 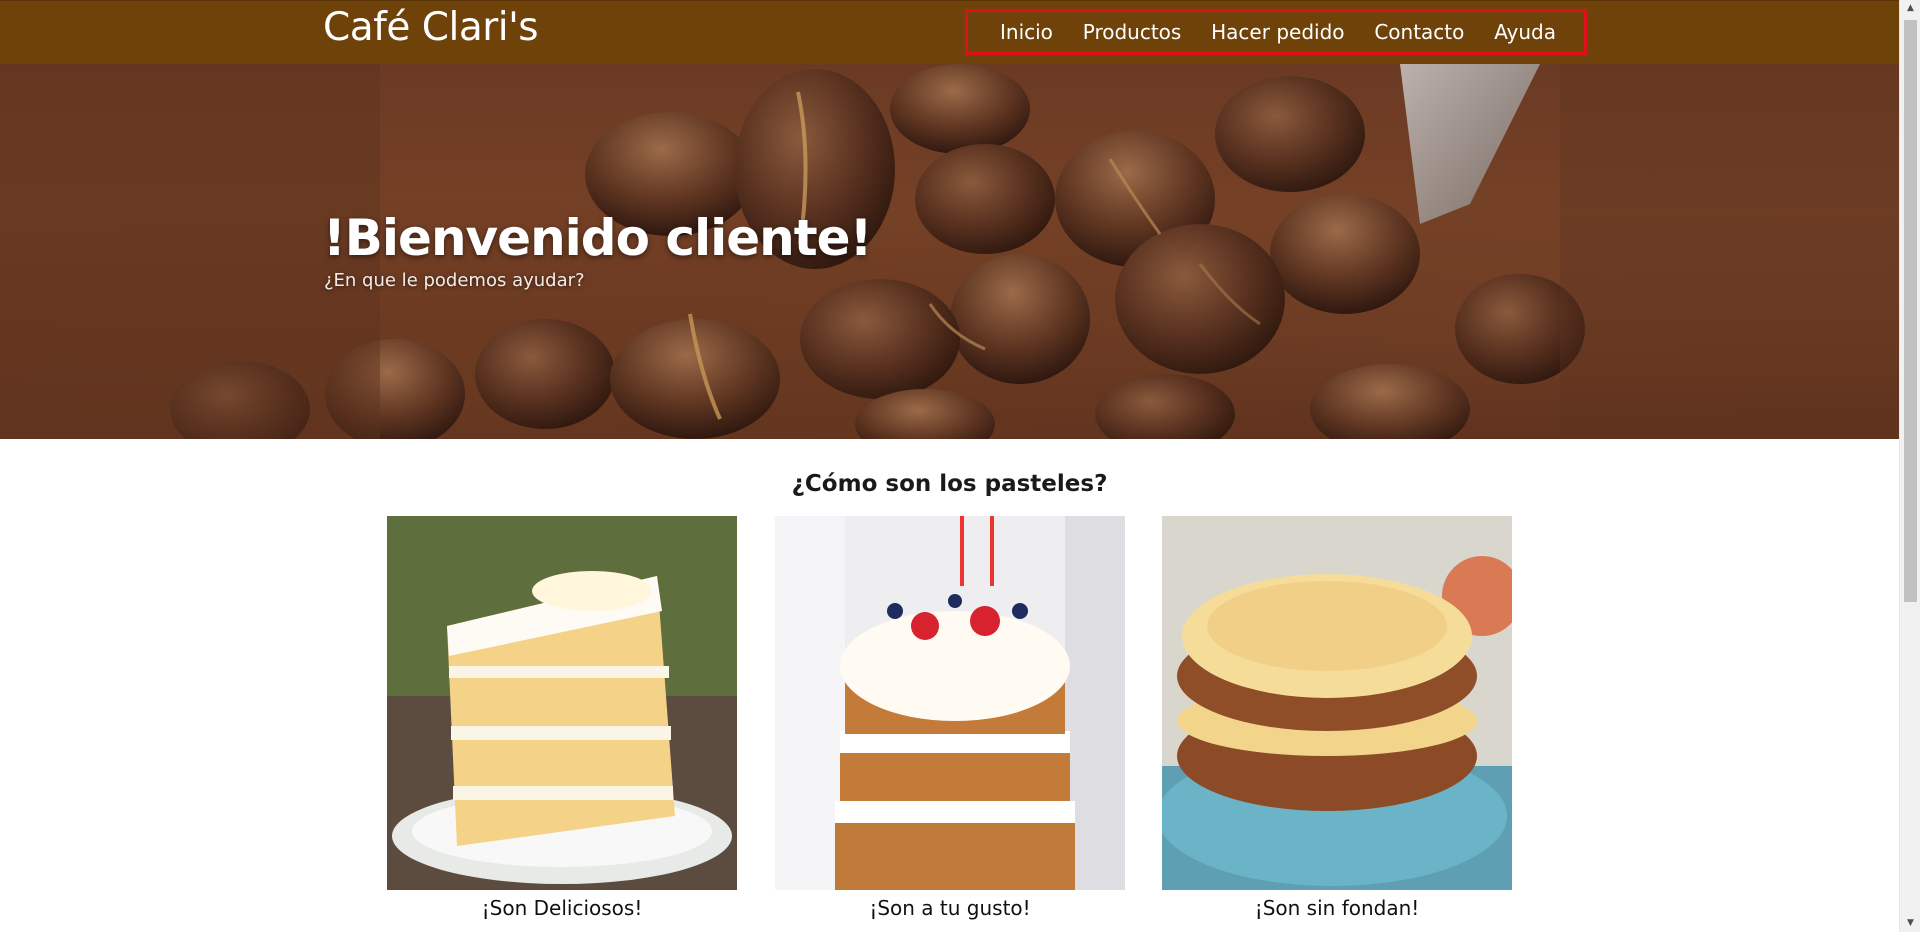 I want to click on nav-link-contacto: Contacto, so click(x=1419, y=32).